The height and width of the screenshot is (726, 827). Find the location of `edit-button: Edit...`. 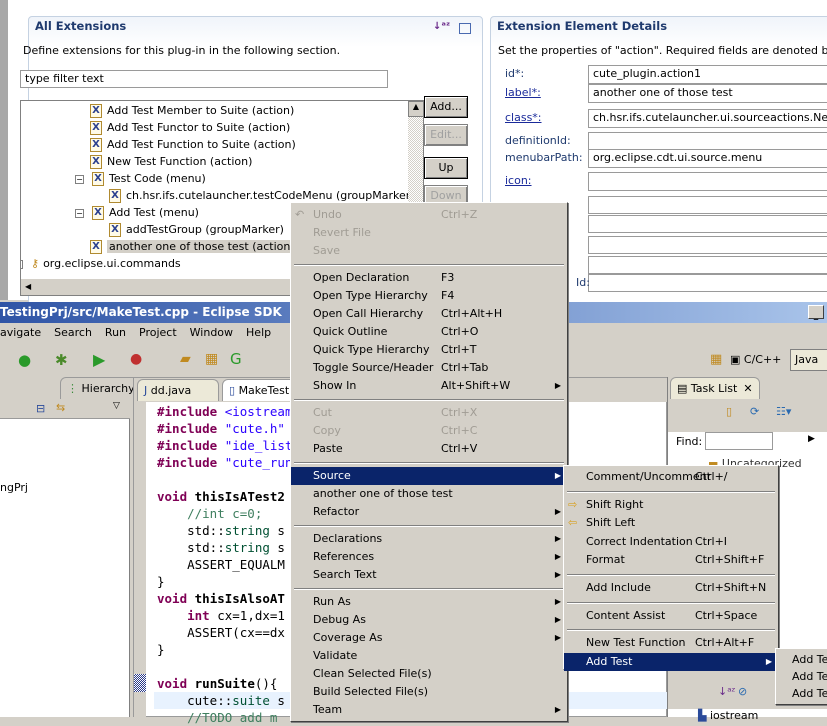

edit-button: Edit... is located at coordinates (446, 135).